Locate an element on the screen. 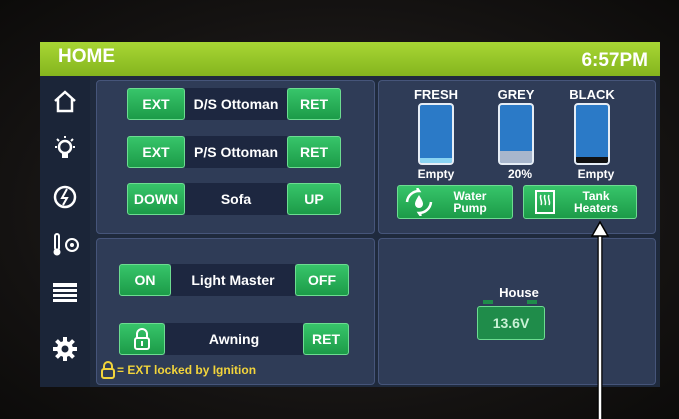 The width and height of the screenshot is (679, 419). sidebar-item-climate is located at coordinates (65, 245).